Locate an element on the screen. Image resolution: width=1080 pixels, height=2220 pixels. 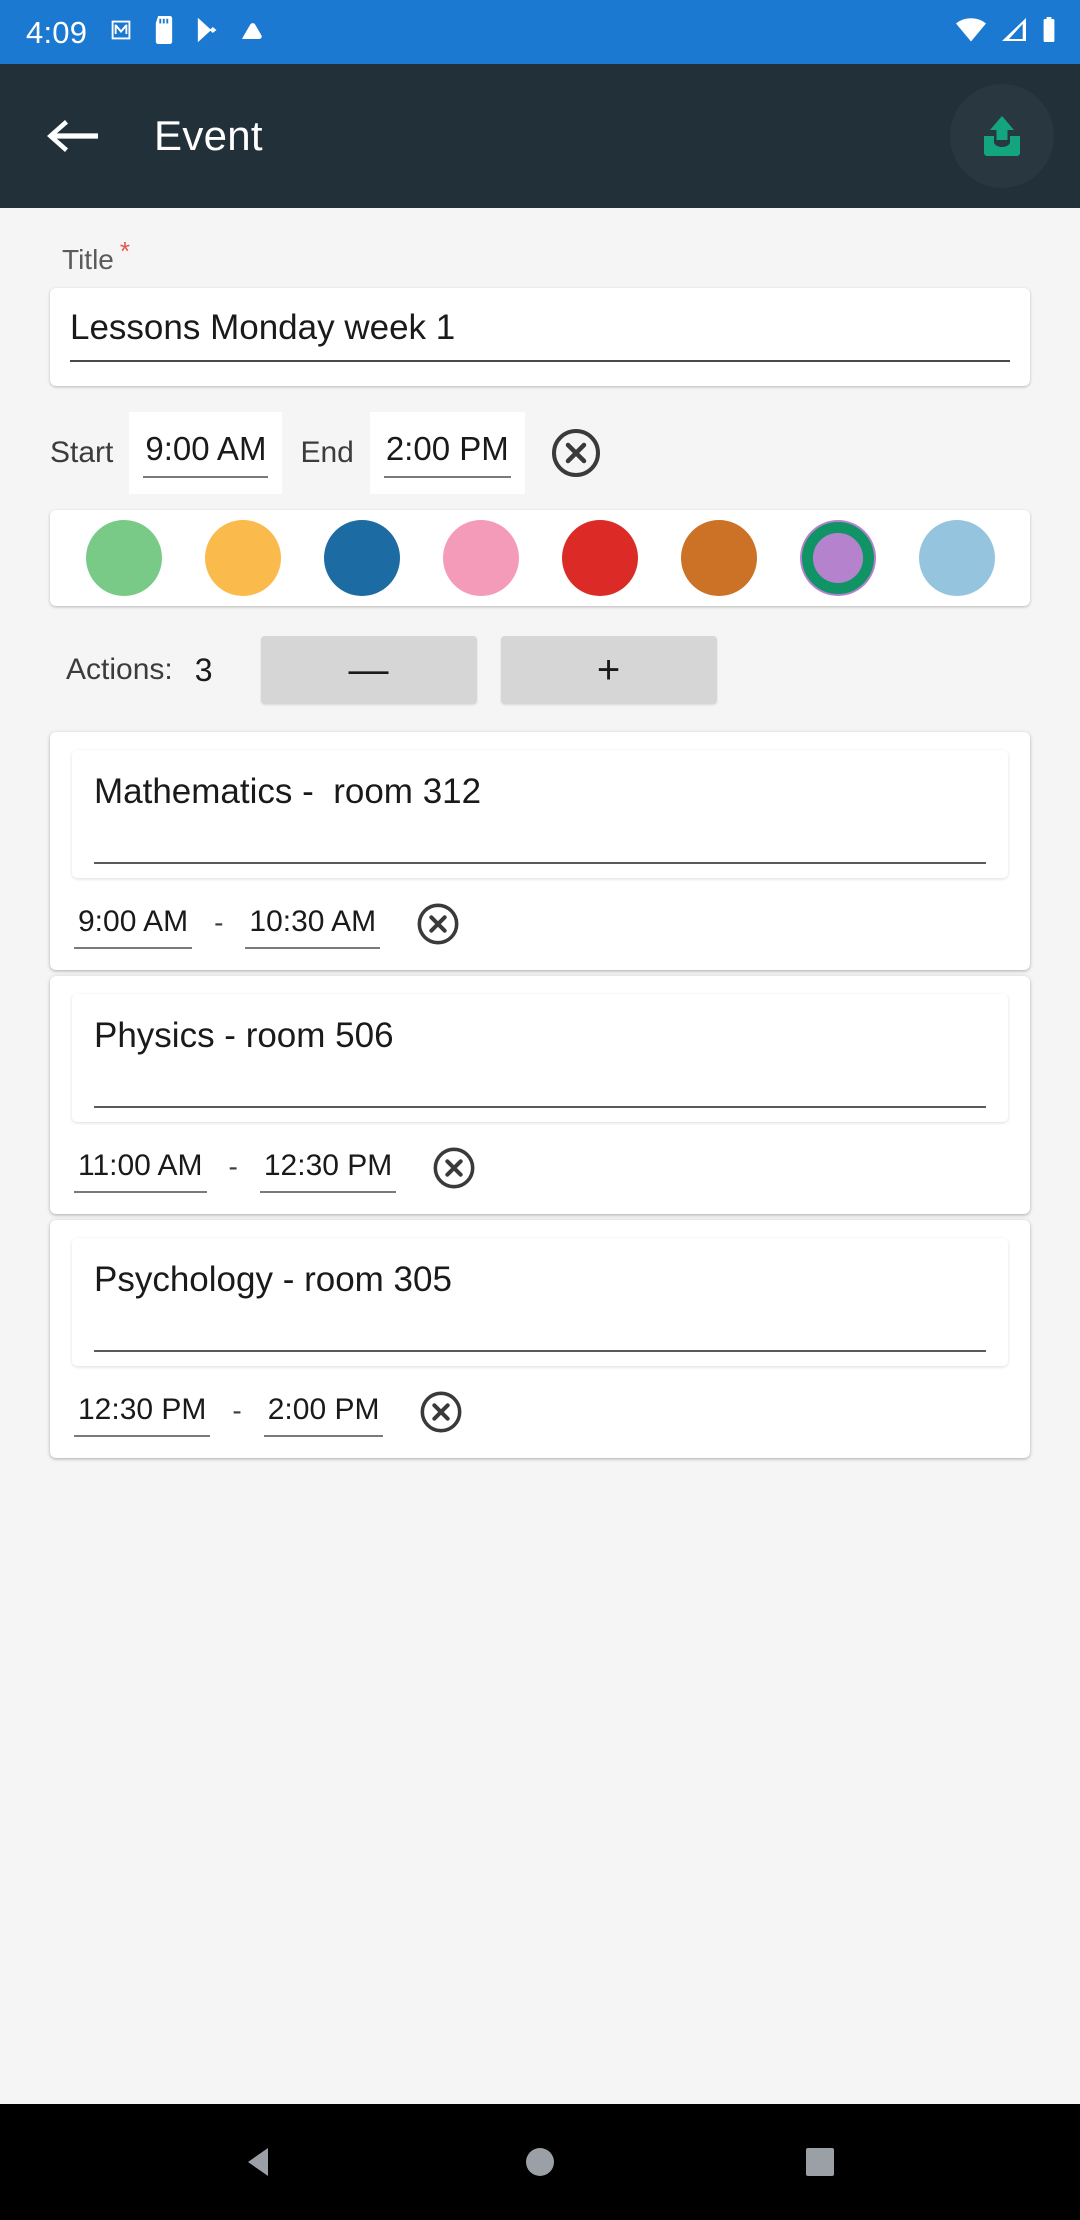
android-nav-bar is located at coordinates (540, 2162).